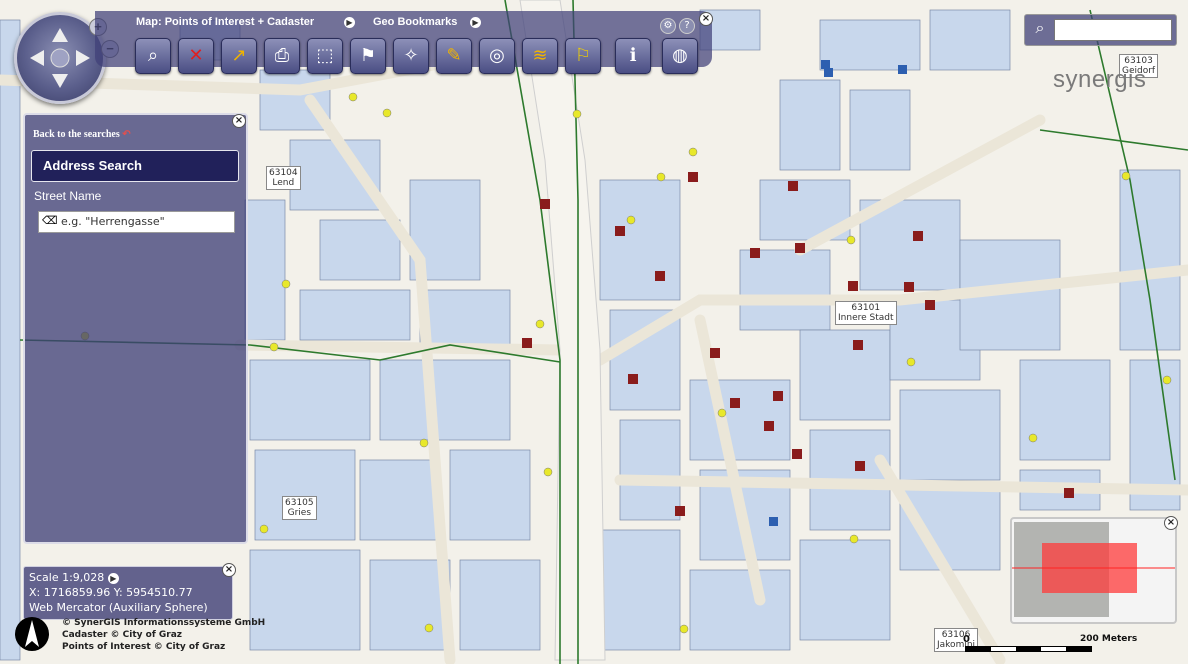  I want to click on scale-close-icon: ×, so click(229, 570).